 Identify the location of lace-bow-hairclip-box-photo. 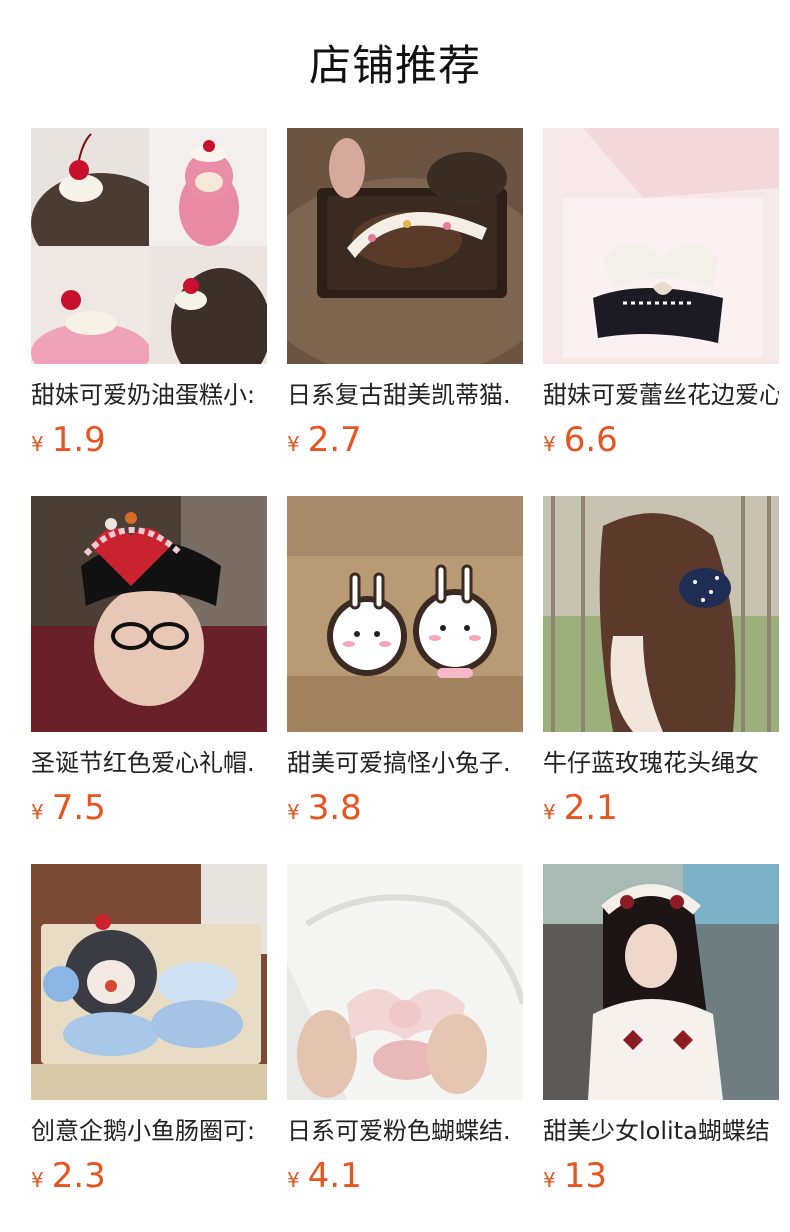
(661, 246).